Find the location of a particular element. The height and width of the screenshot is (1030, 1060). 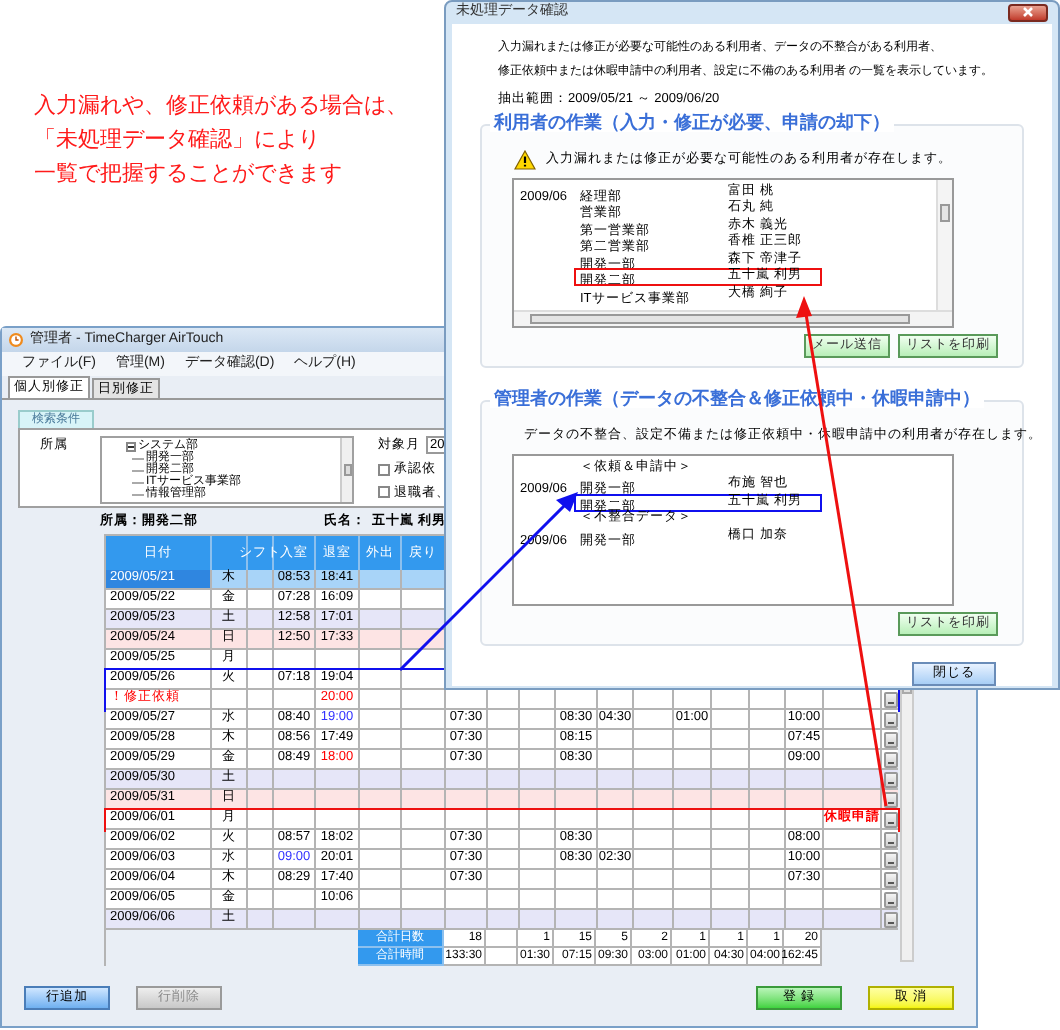

collapse-icon is located at coordinates (131, 446).